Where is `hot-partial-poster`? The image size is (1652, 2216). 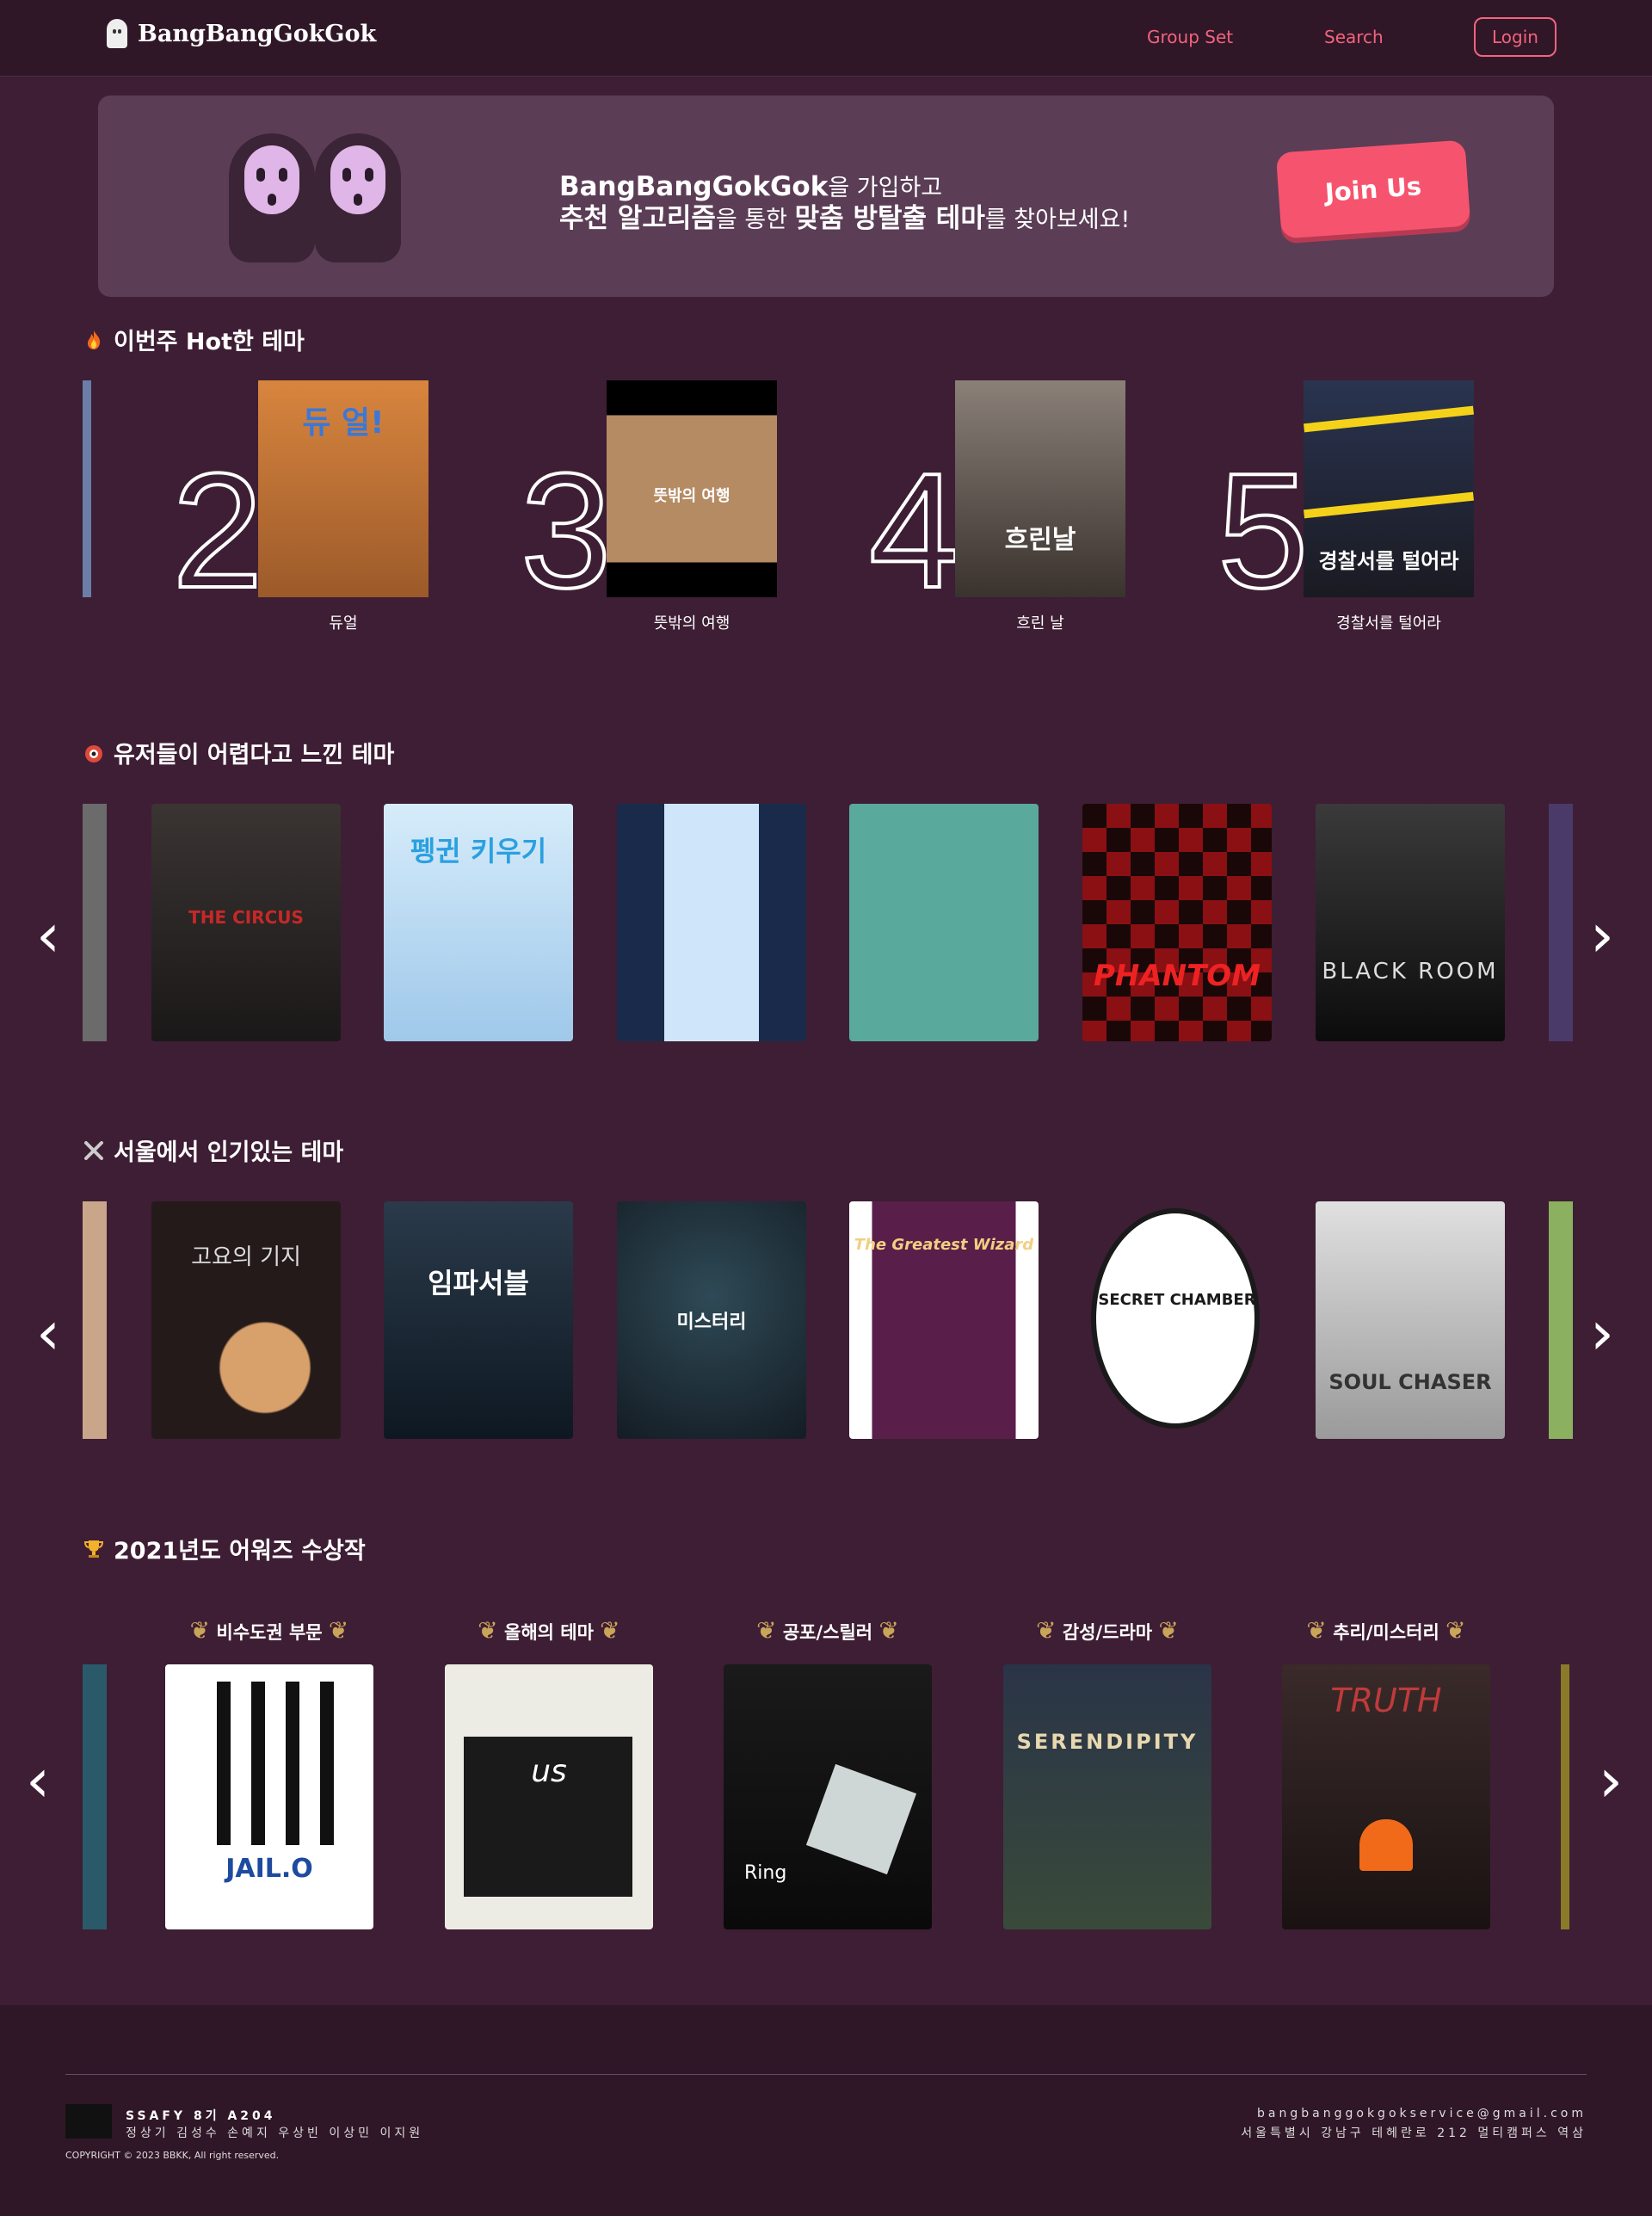 hot-partial-poster is located at coordinates (87, 488).